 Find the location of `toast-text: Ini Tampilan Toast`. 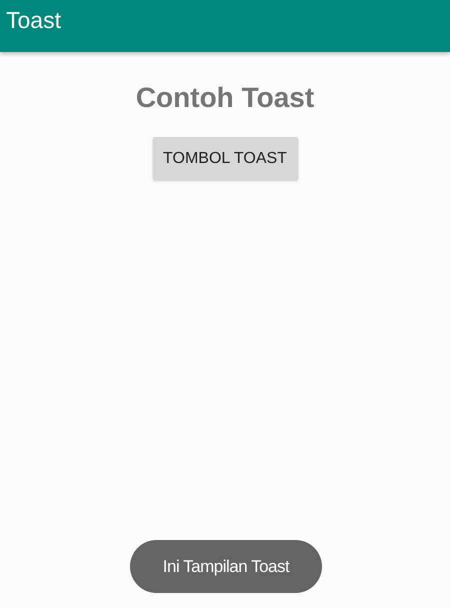

toast-text: Ini Tampilan Toast is located at coordinates (226, 566).